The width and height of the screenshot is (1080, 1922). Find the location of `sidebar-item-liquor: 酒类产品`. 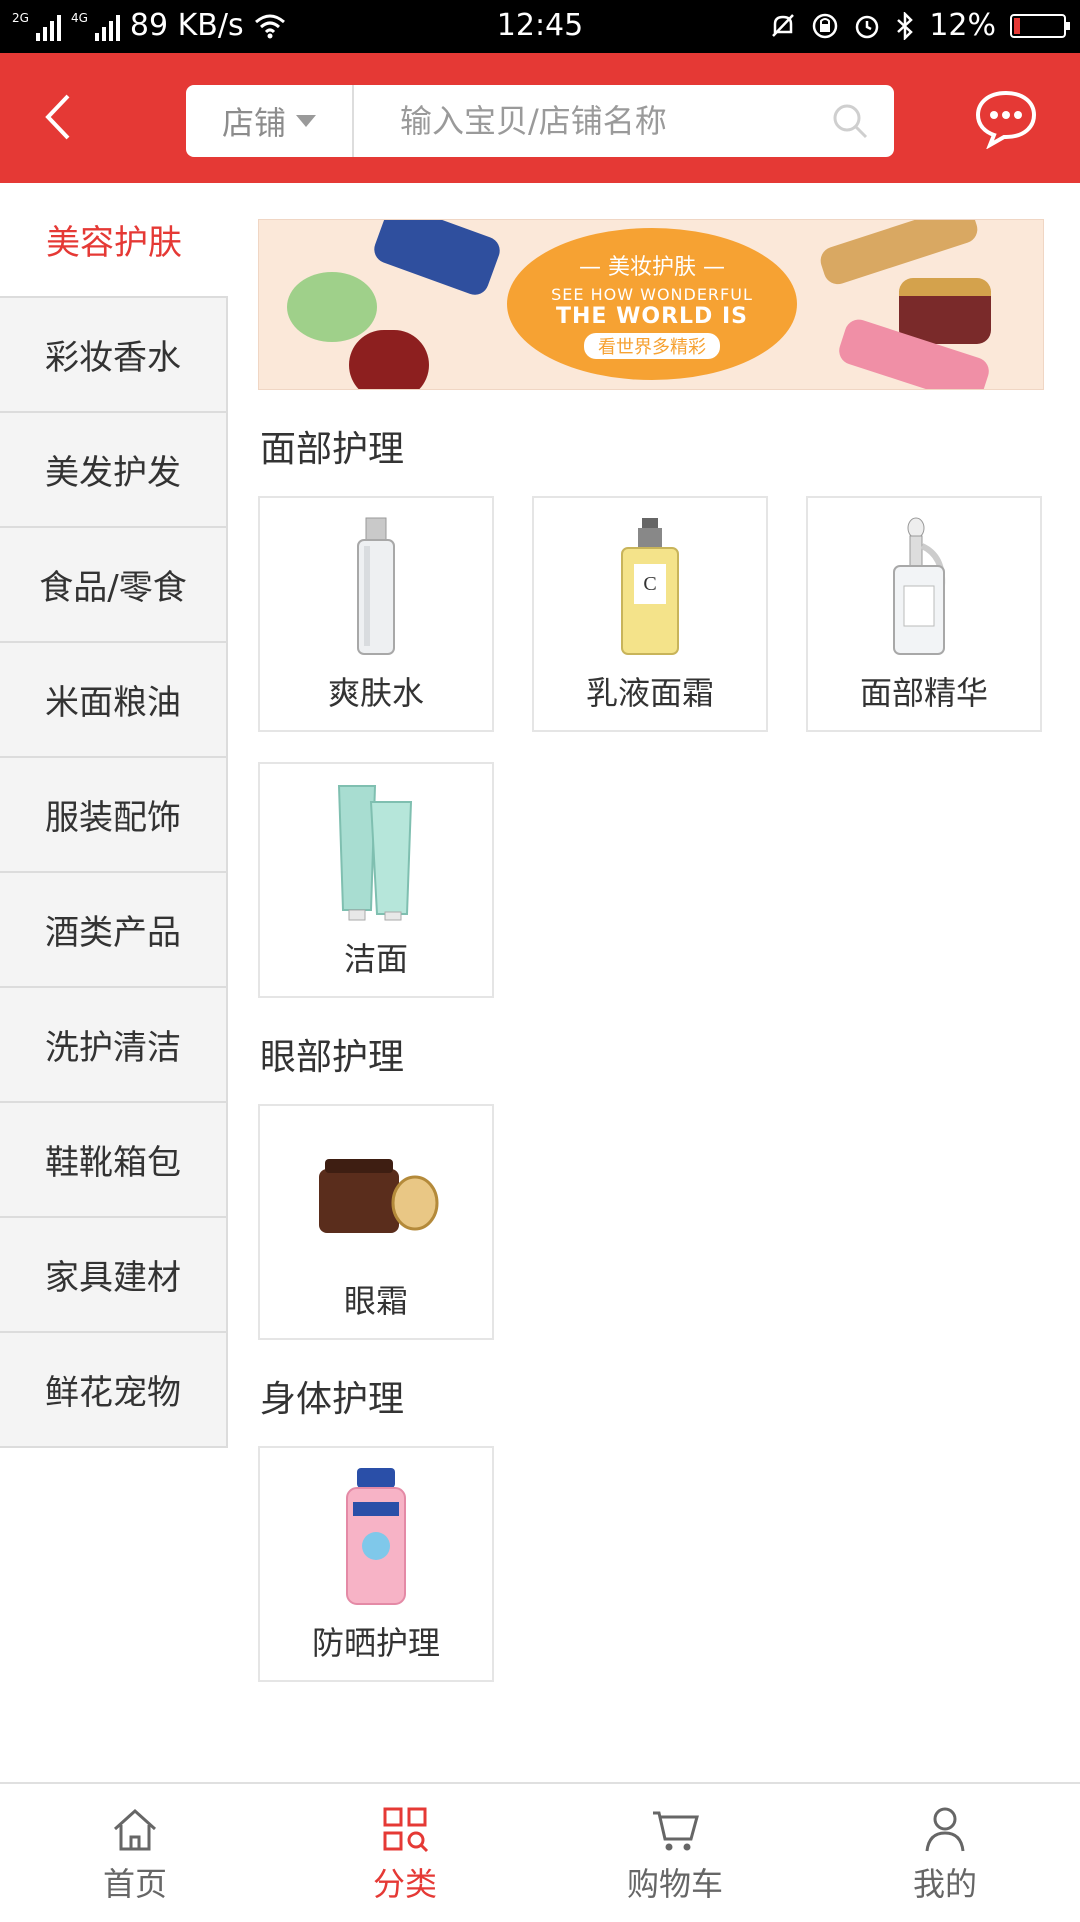

sidebar-item-liquor: 酒类产品 is located at coordinates (114, 930).